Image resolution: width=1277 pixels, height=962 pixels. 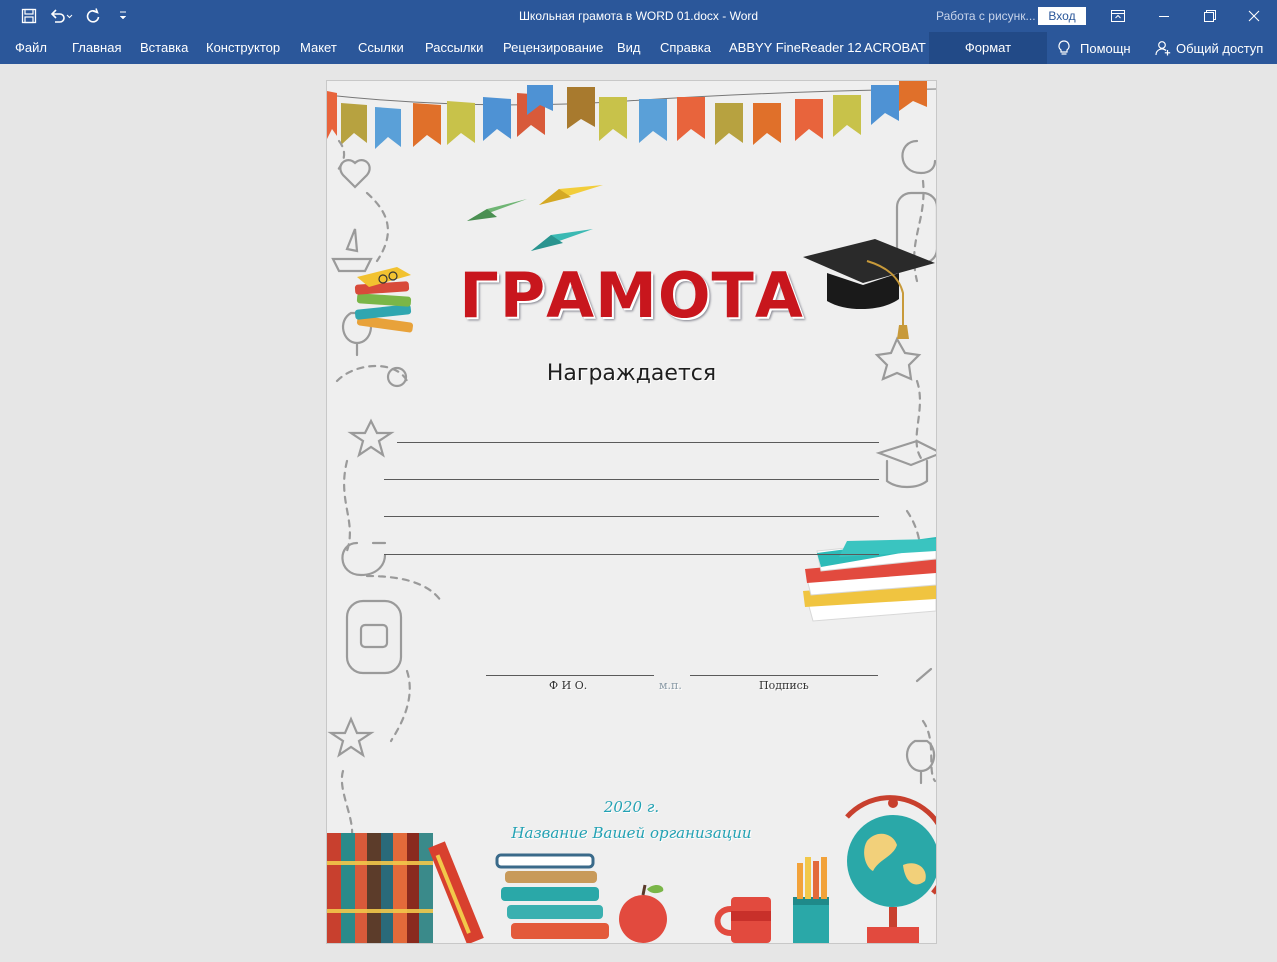 I want to click on tab-help: Справка, so click(x=685, y=48).